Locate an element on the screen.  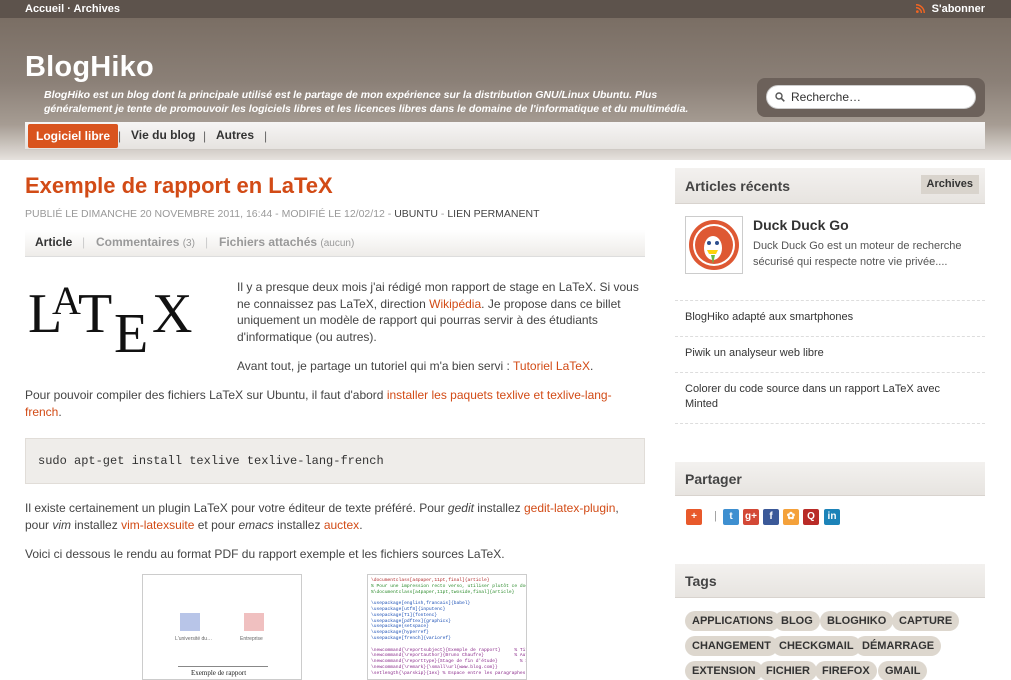
tag-démarrage: DÉMARRAGE is located at coordinates (898, 646).